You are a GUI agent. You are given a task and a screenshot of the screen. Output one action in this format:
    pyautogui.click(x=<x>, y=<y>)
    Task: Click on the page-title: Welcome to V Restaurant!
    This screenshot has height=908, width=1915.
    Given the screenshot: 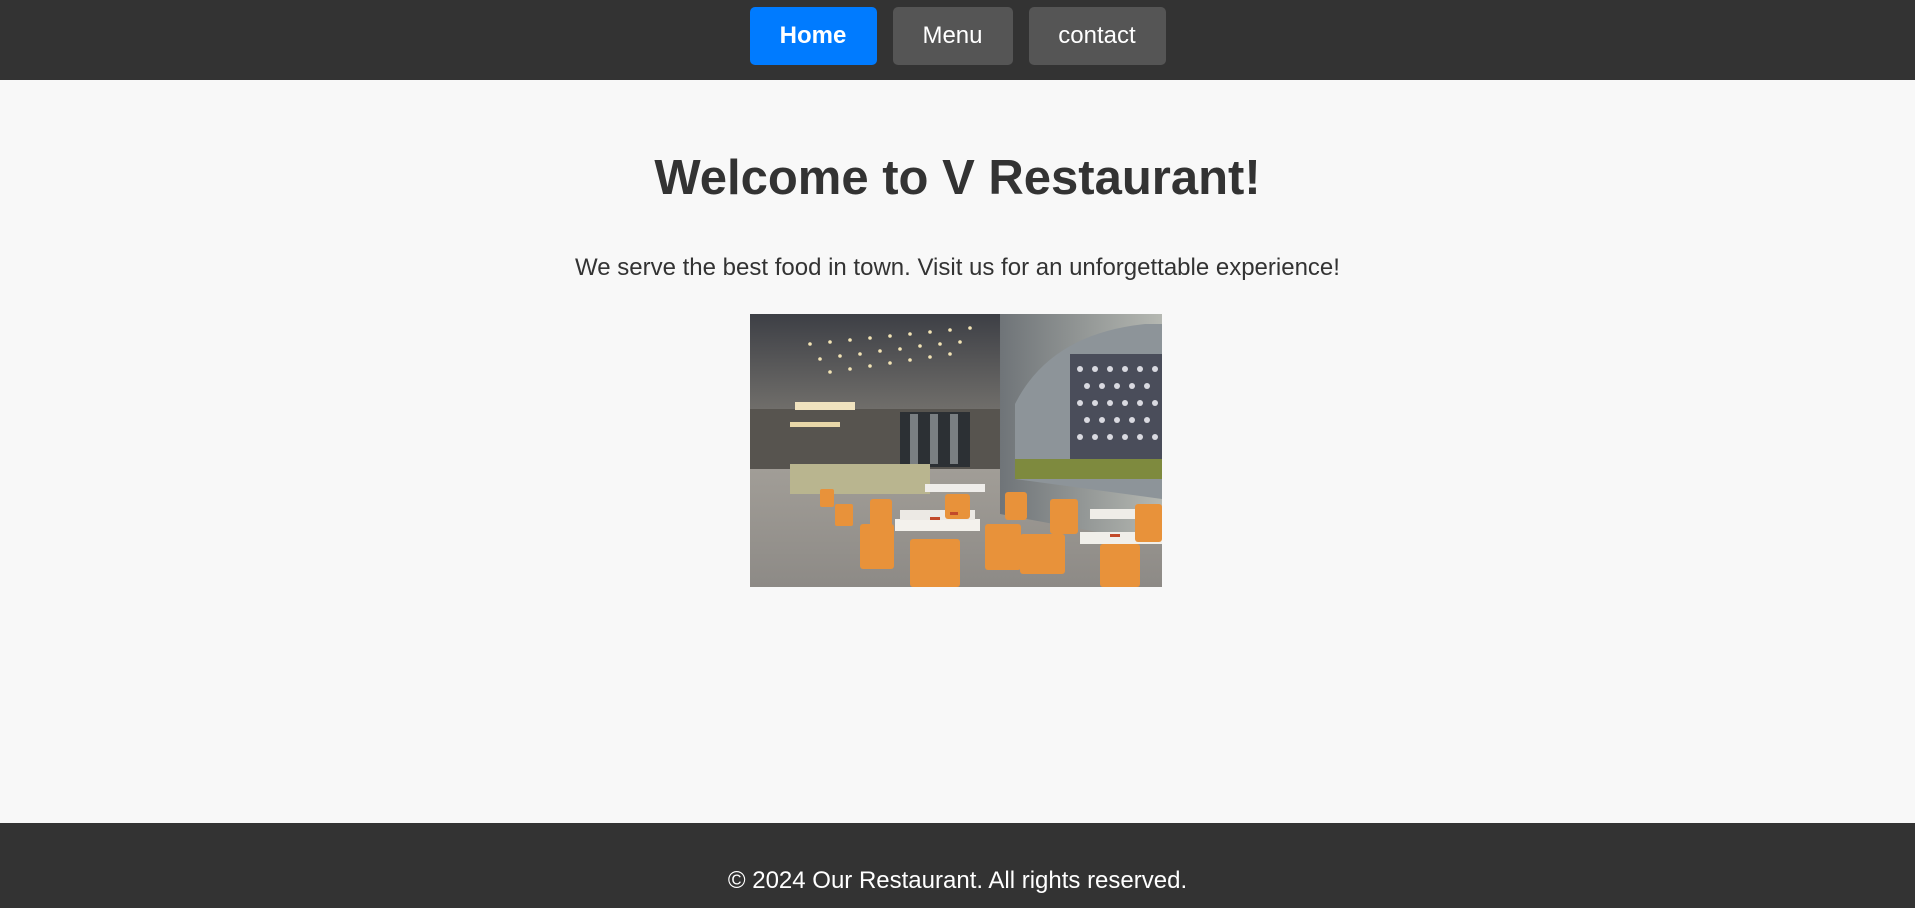 What is the action you would take?
    pyautogui.click(x=957, y=178)
    